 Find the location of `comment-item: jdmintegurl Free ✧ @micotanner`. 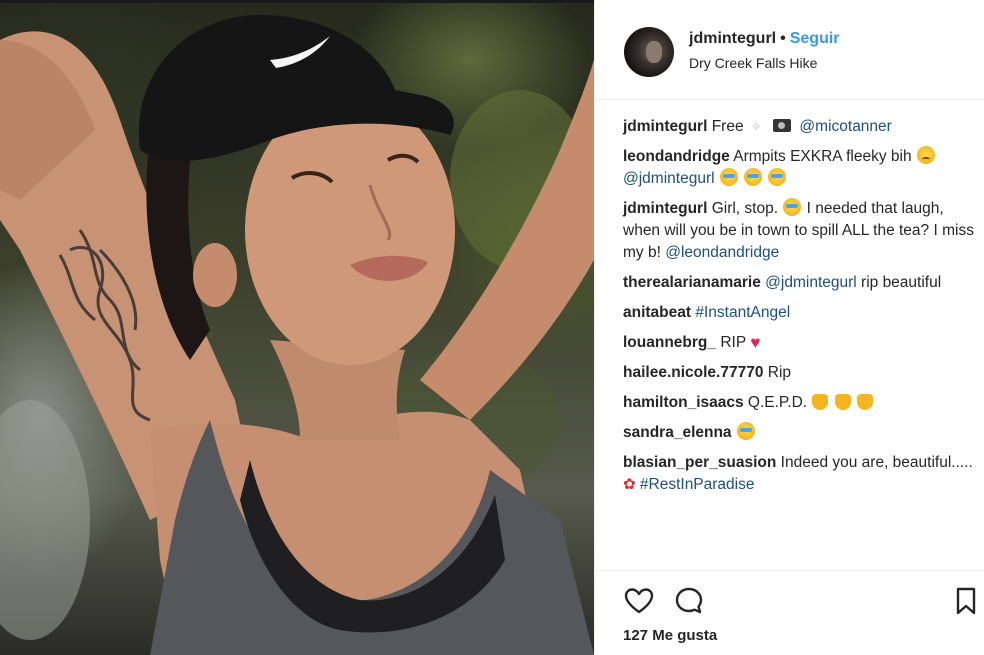

comment-item: jdmintegurl Free ✧ @micotanner is located at coordinates (803, 127).